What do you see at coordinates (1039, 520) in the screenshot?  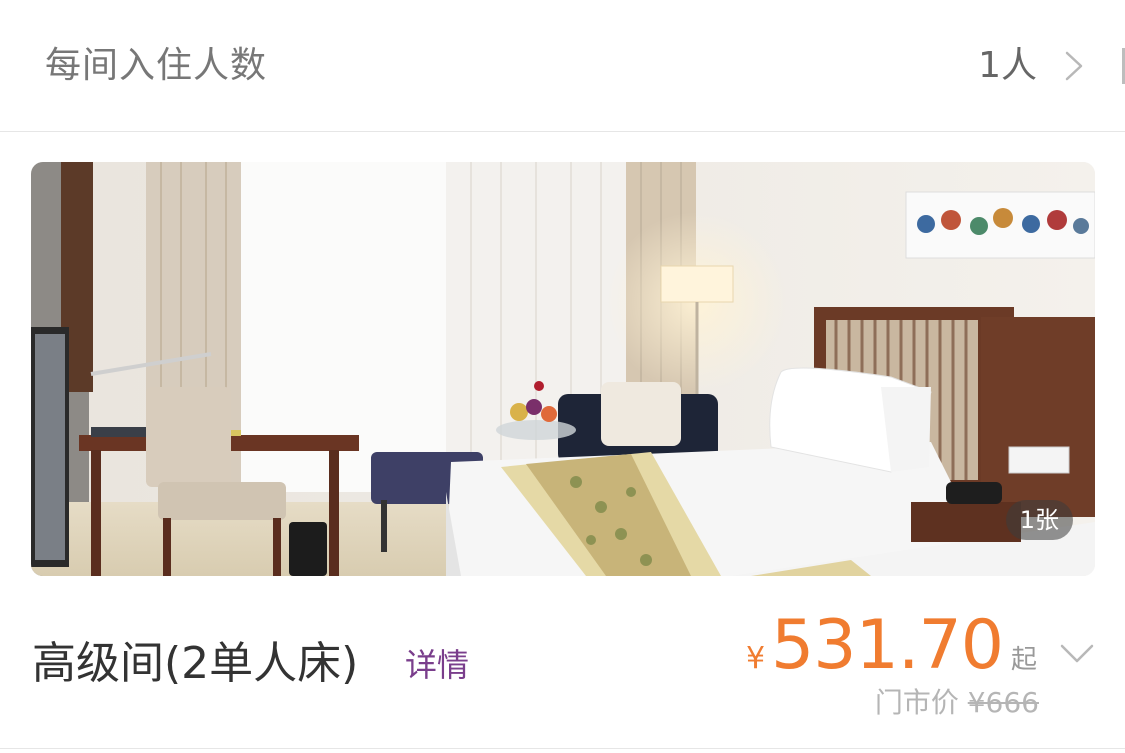 I see `photo-count-badge: 1张` at bounding box center [1039, 520].